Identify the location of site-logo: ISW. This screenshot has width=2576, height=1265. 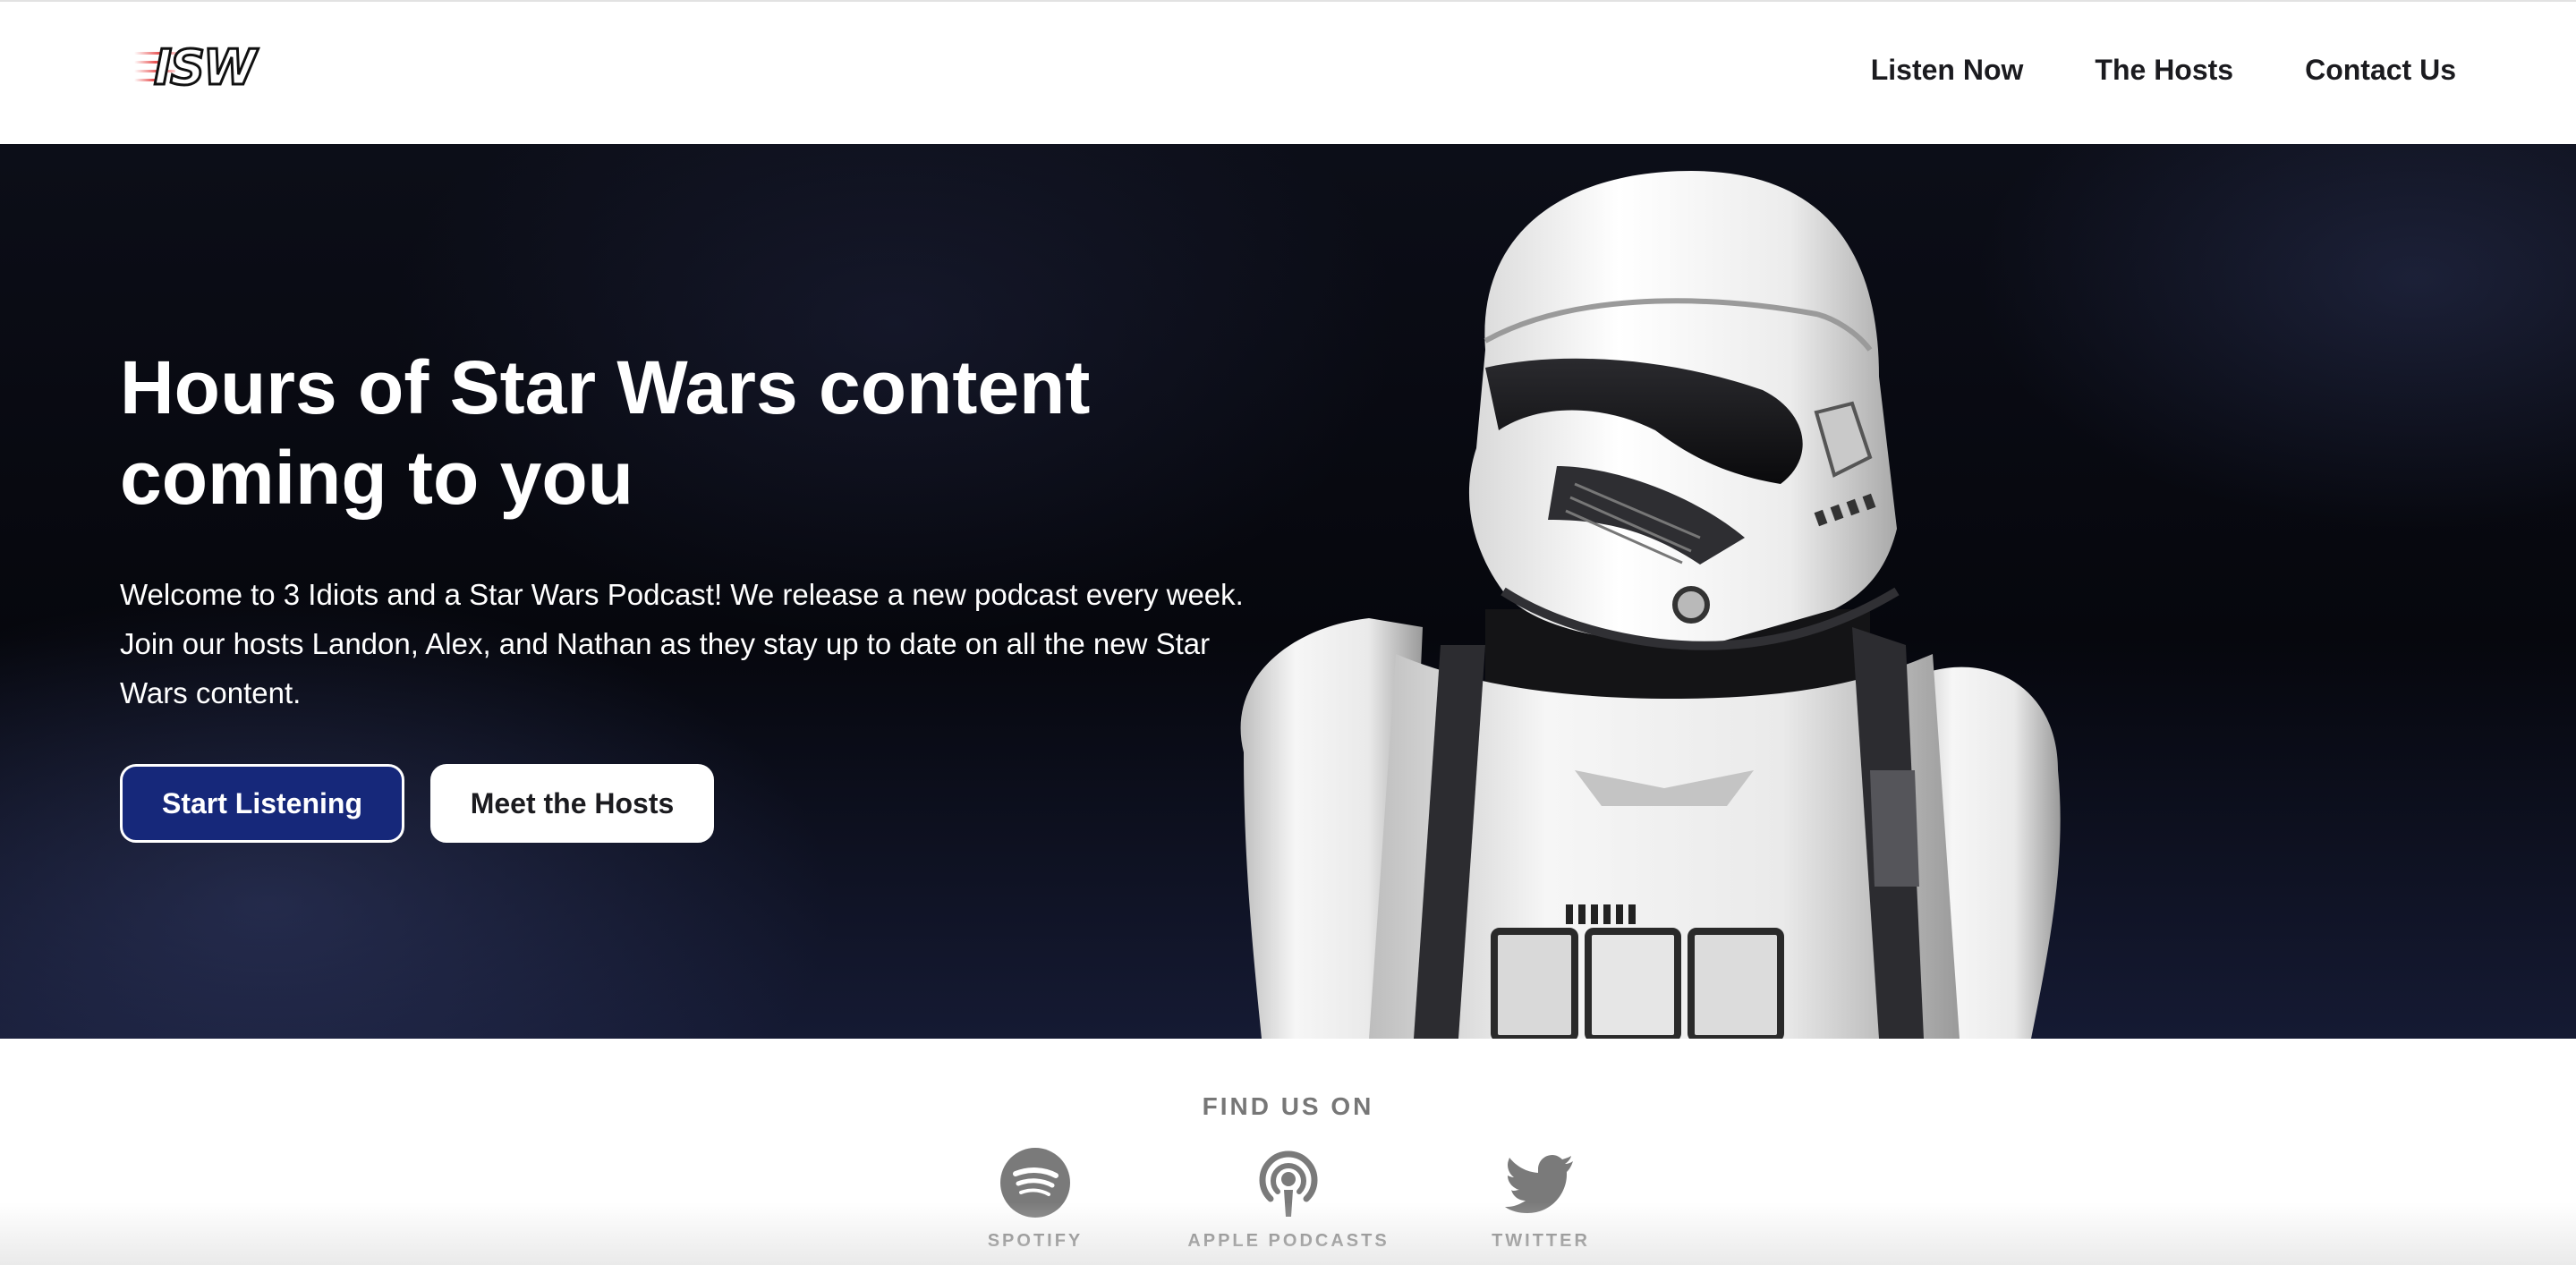
(199, 68).